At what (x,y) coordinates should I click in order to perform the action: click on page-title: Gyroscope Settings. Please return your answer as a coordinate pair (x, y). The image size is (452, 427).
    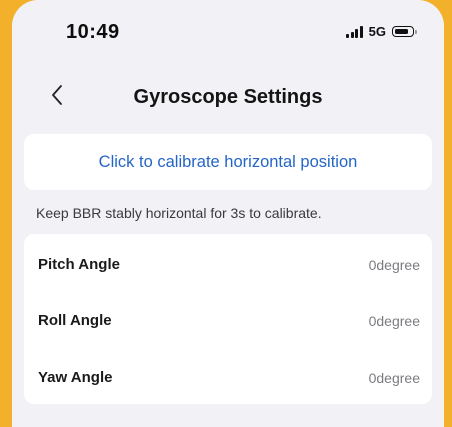
    Looking at the image, I should click on (228, 97).